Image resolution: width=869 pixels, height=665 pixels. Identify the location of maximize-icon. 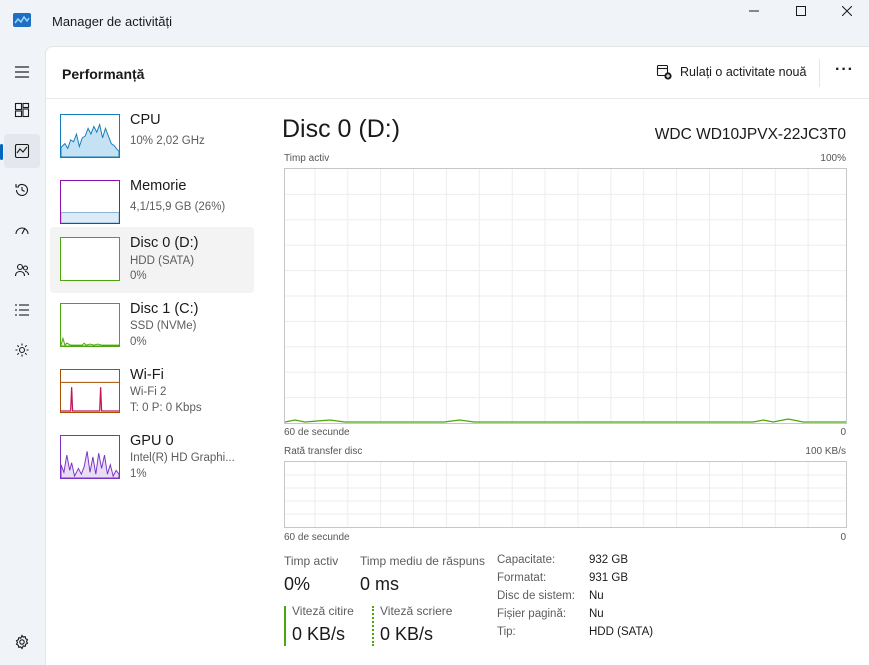
(801, 11).